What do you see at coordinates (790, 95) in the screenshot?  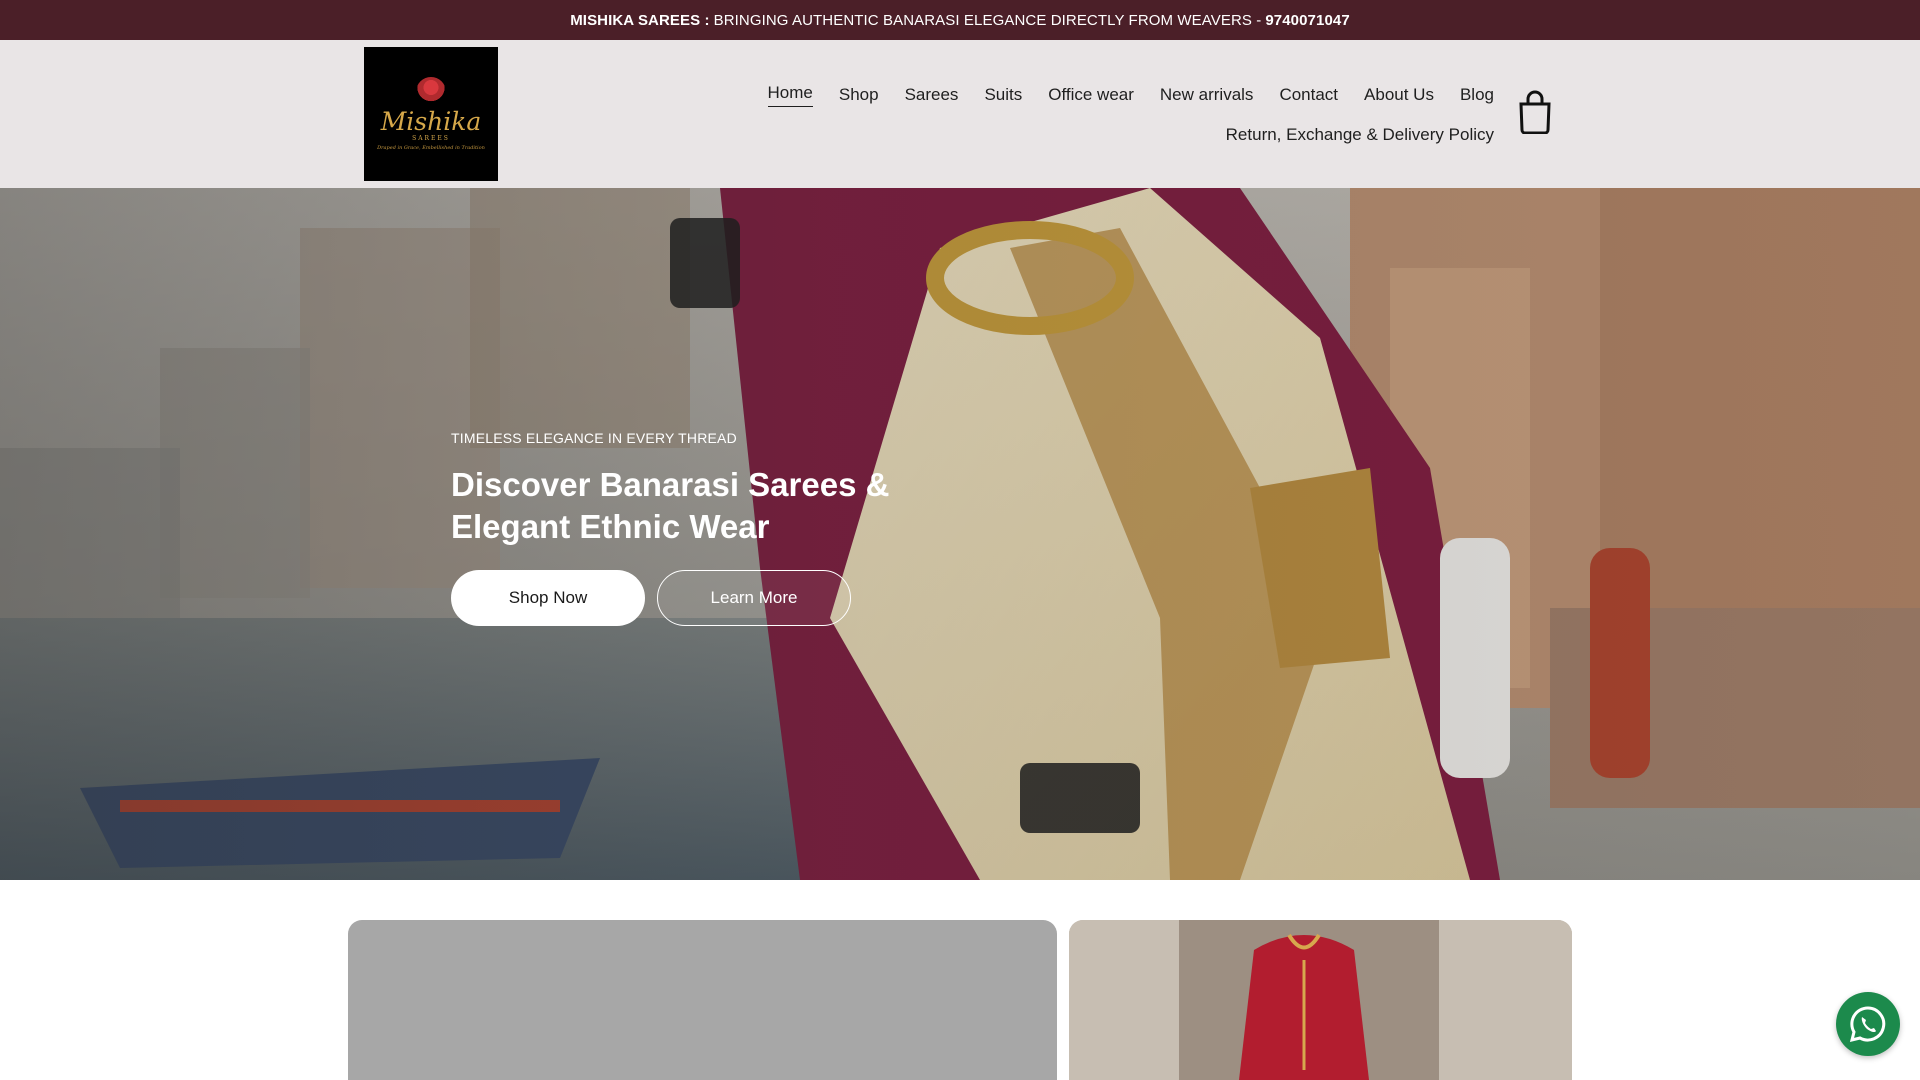 I see `nav-home: Home` at bounding box center [790, 95].